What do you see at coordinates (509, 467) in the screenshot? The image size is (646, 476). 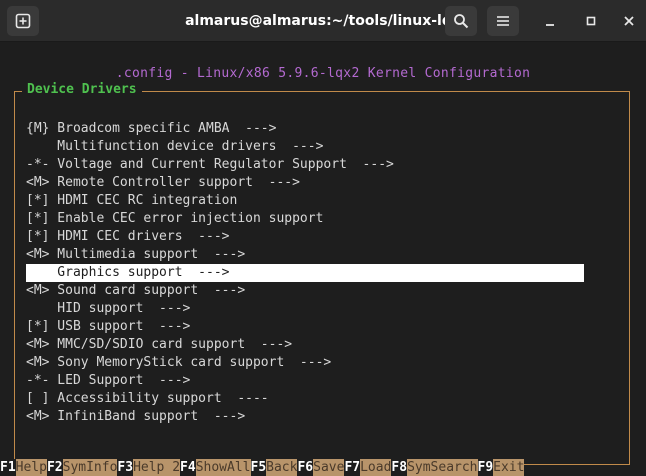 I see `fkey-label: Exit` at bounding box center [509, 467].